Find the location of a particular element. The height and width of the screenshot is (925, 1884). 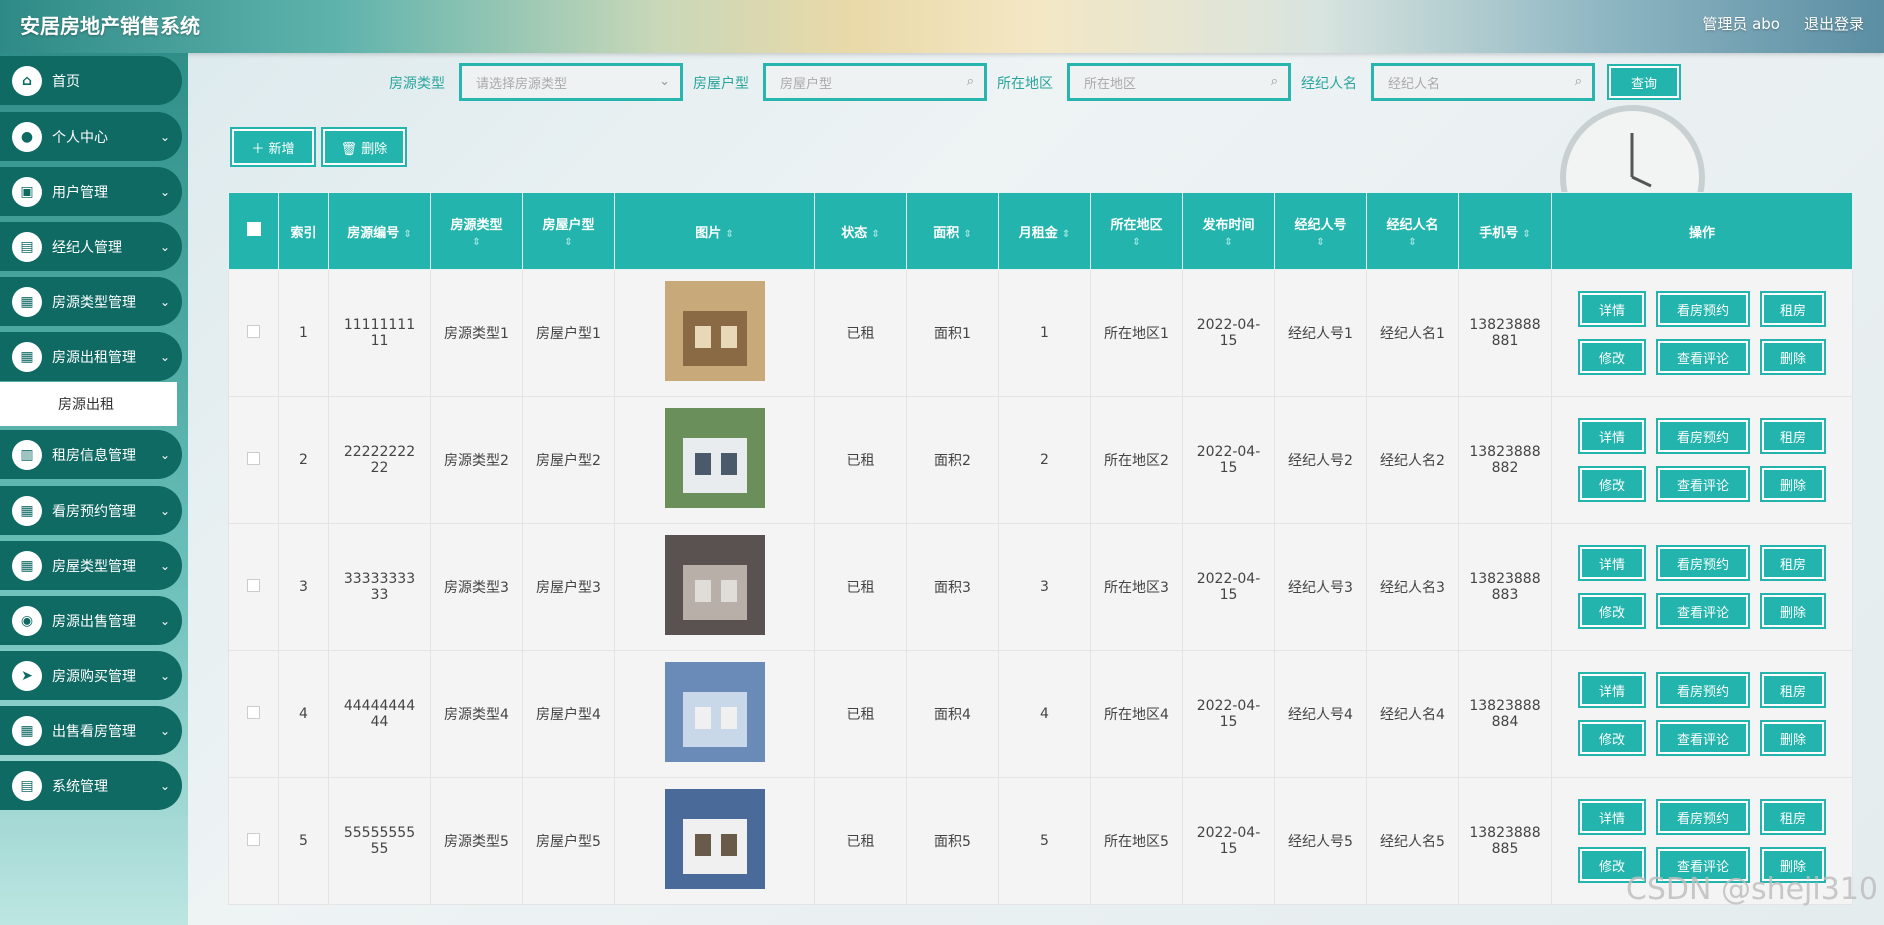

sidebar-item-3: ▤ 经纪人管理 ⌄ is located at coordinates (91, 246).